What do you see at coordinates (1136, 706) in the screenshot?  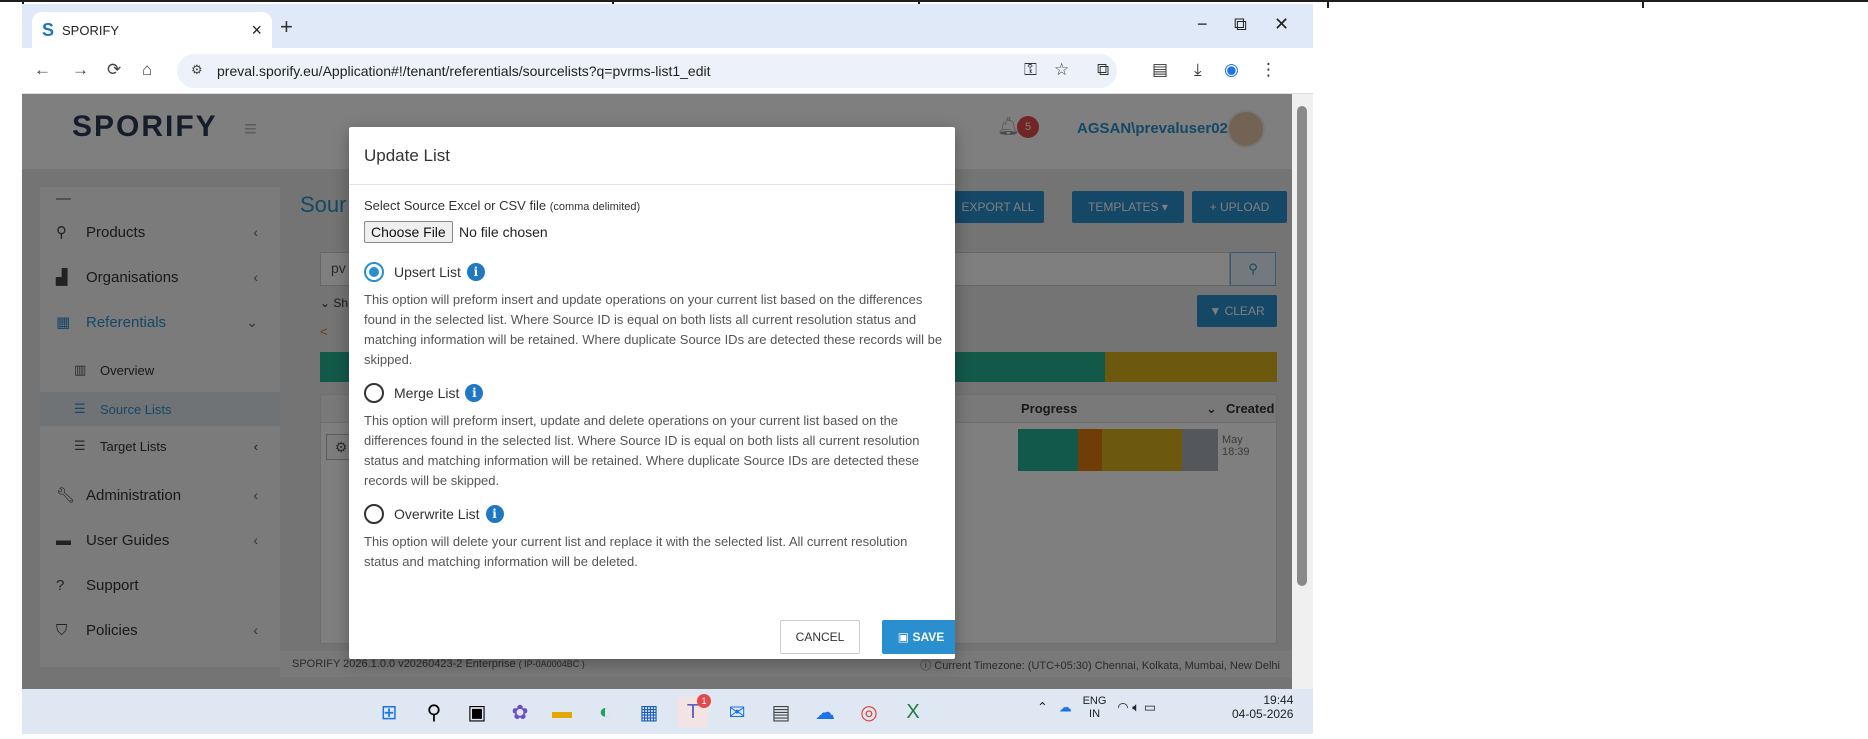 I see `volume-icon: 🔈︎` at bounding box center [1136, 706].